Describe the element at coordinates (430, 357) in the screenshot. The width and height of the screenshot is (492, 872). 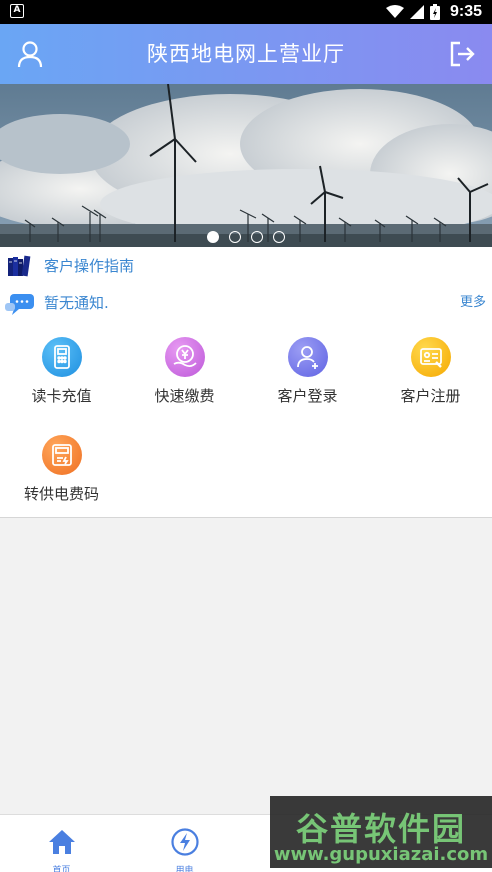
I see `id-card-icon` at that location.